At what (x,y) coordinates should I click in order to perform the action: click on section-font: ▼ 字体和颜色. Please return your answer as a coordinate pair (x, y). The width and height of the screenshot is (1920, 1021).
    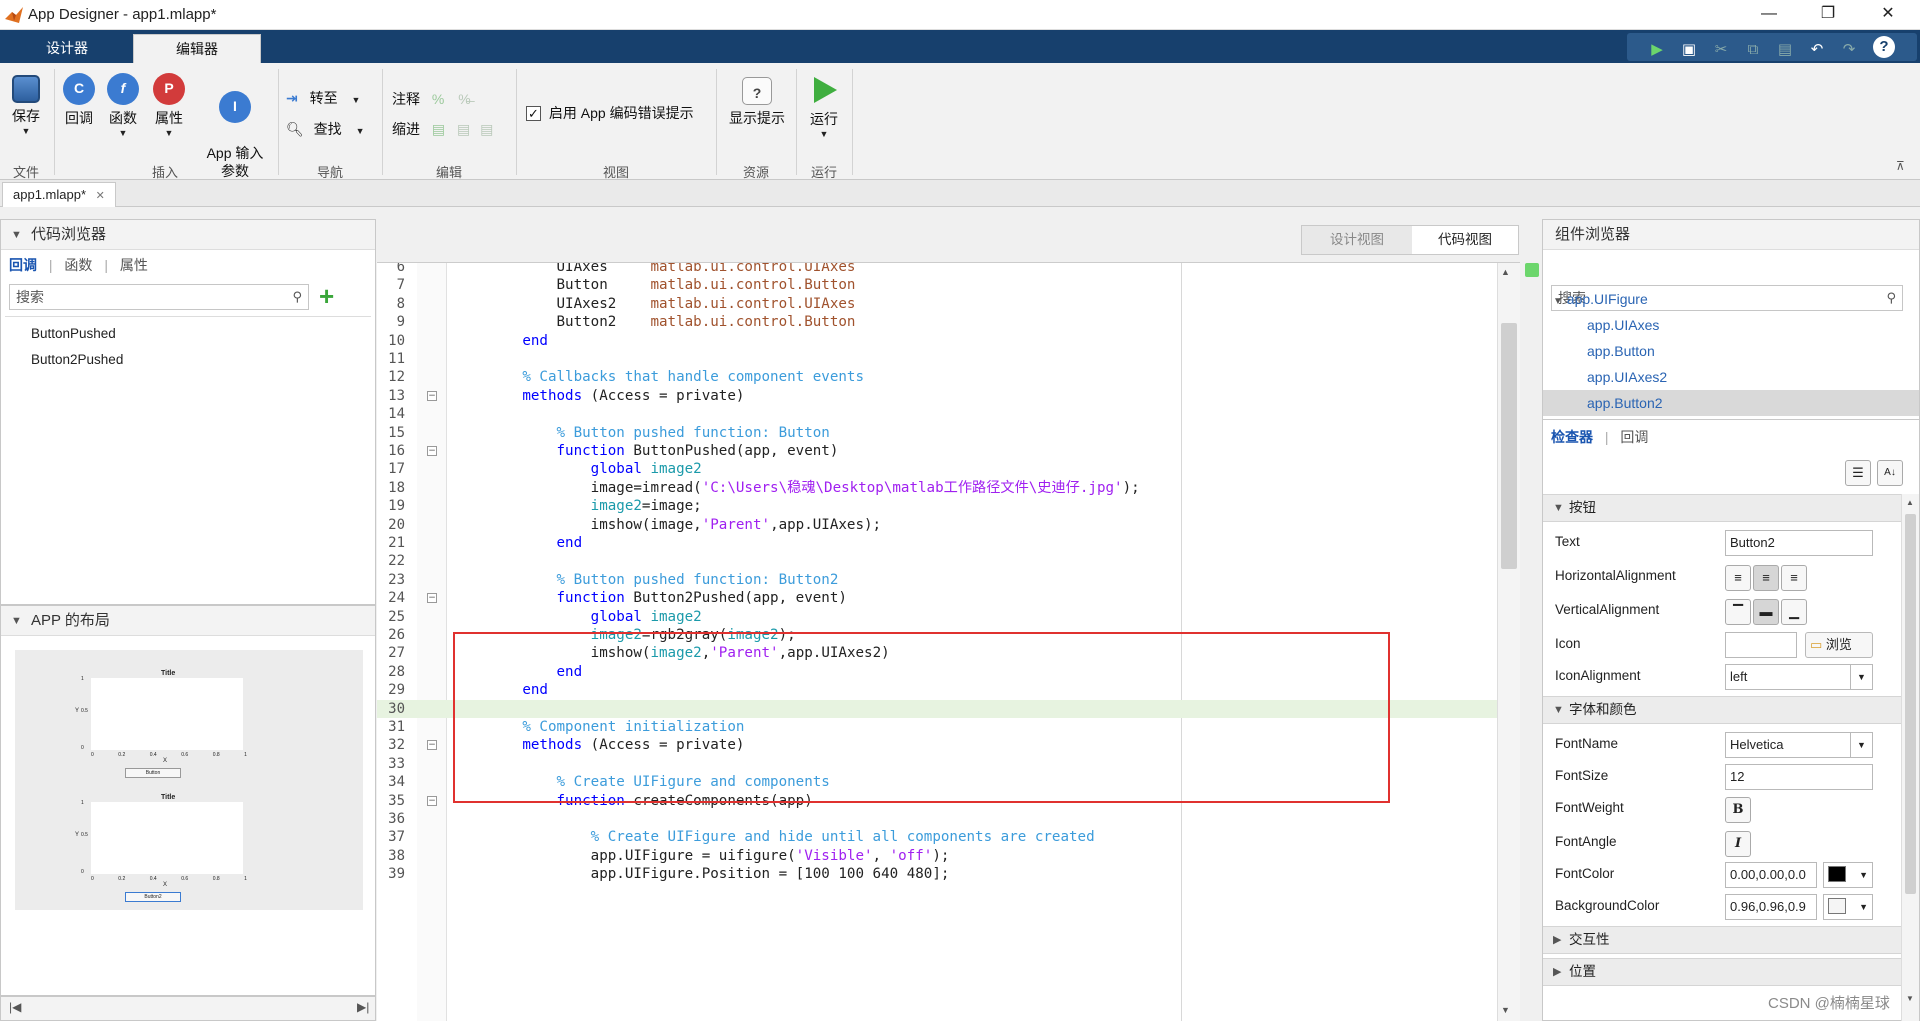
    Looking at the image, I should click on (1722, 710).